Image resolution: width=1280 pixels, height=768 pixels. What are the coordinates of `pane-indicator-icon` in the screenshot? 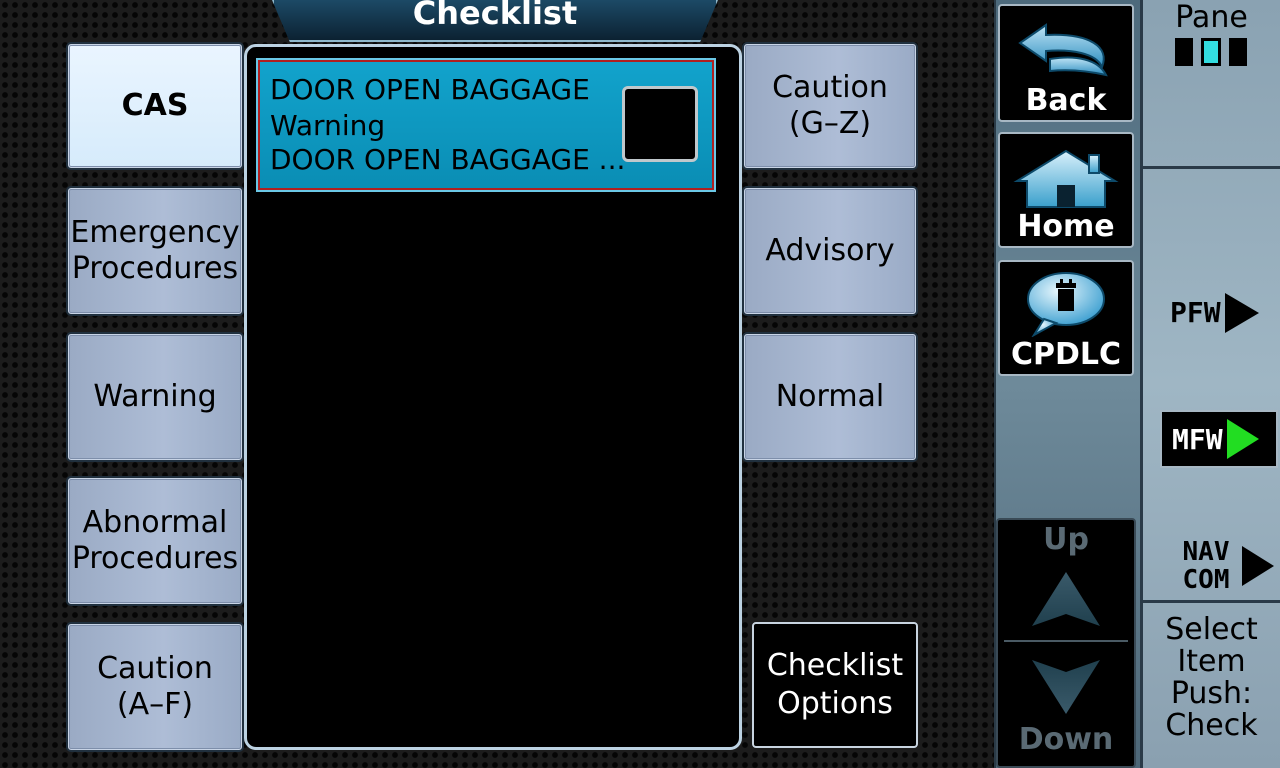 It's located at (1212, 53).